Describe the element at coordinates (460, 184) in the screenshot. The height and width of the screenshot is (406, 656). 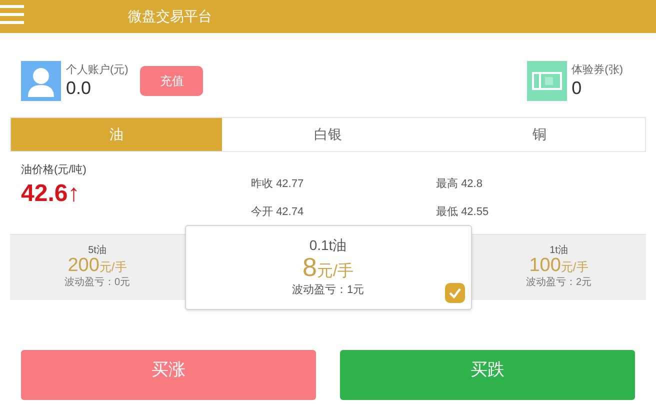
I see `price-stat: 最高 42.8` at that location.